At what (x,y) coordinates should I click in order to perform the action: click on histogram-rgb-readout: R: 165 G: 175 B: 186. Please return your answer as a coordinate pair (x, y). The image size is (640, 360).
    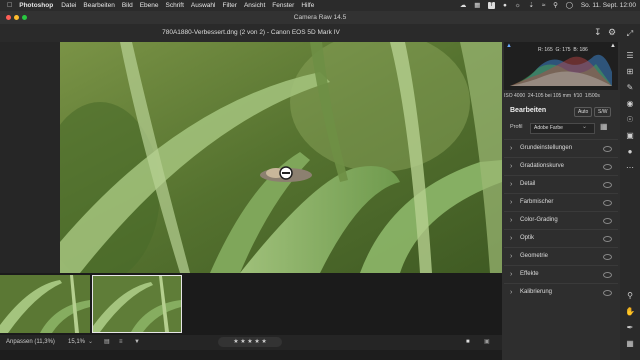
    Looking at the image, I should click on (563, 50).